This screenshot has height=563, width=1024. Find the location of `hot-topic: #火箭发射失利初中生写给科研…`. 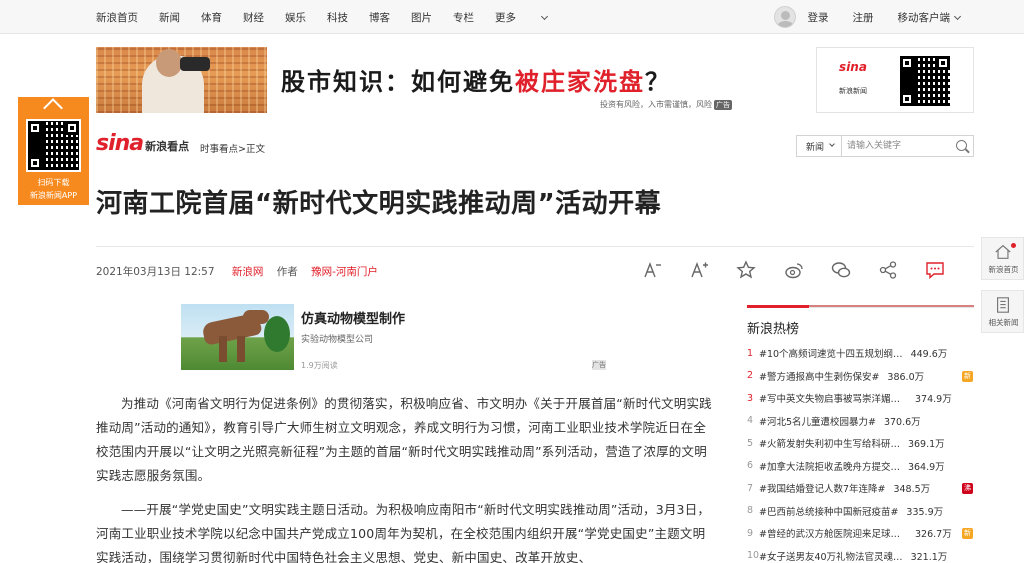

hot-topic: #火箭发射失利初中生写给科研… is located at coordinates (829, 443).